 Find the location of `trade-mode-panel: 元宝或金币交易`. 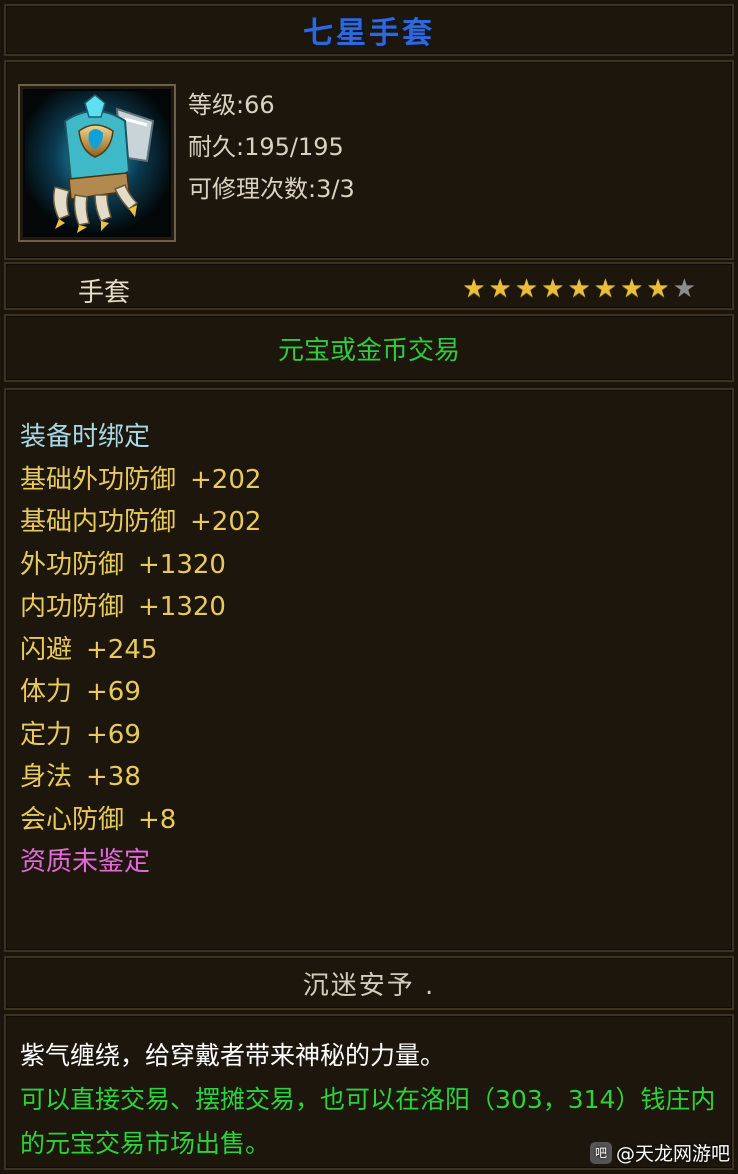

trade-mode-panel: 元宝或金币交易 is located at coordinates (369, 348).